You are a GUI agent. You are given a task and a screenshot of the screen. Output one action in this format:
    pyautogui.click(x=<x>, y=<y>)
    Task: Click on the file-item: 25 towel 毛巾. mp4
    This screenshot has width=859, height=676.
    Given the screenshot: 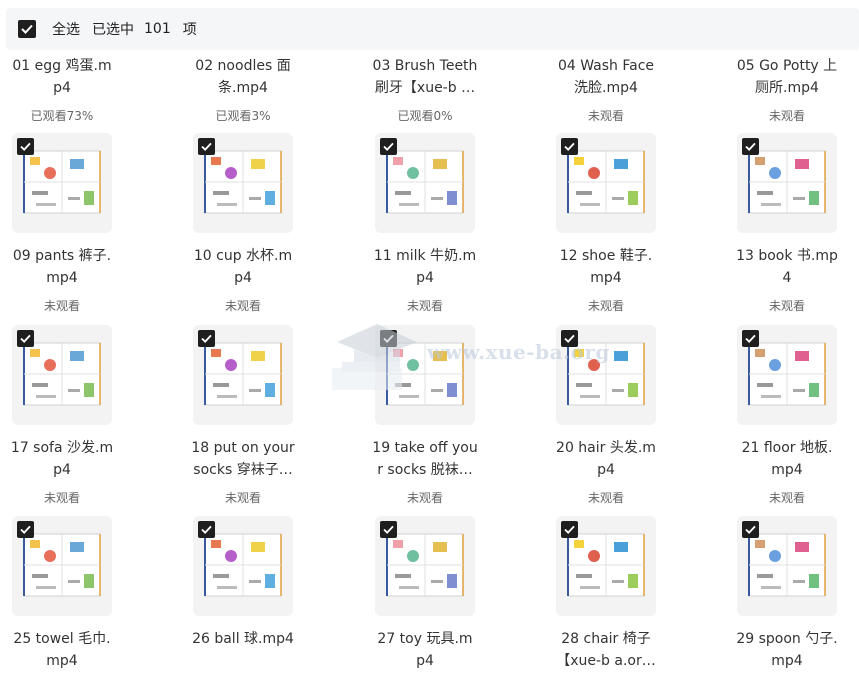 What is the action you would take?
    pyautogui.click(x=75, y=592)
    